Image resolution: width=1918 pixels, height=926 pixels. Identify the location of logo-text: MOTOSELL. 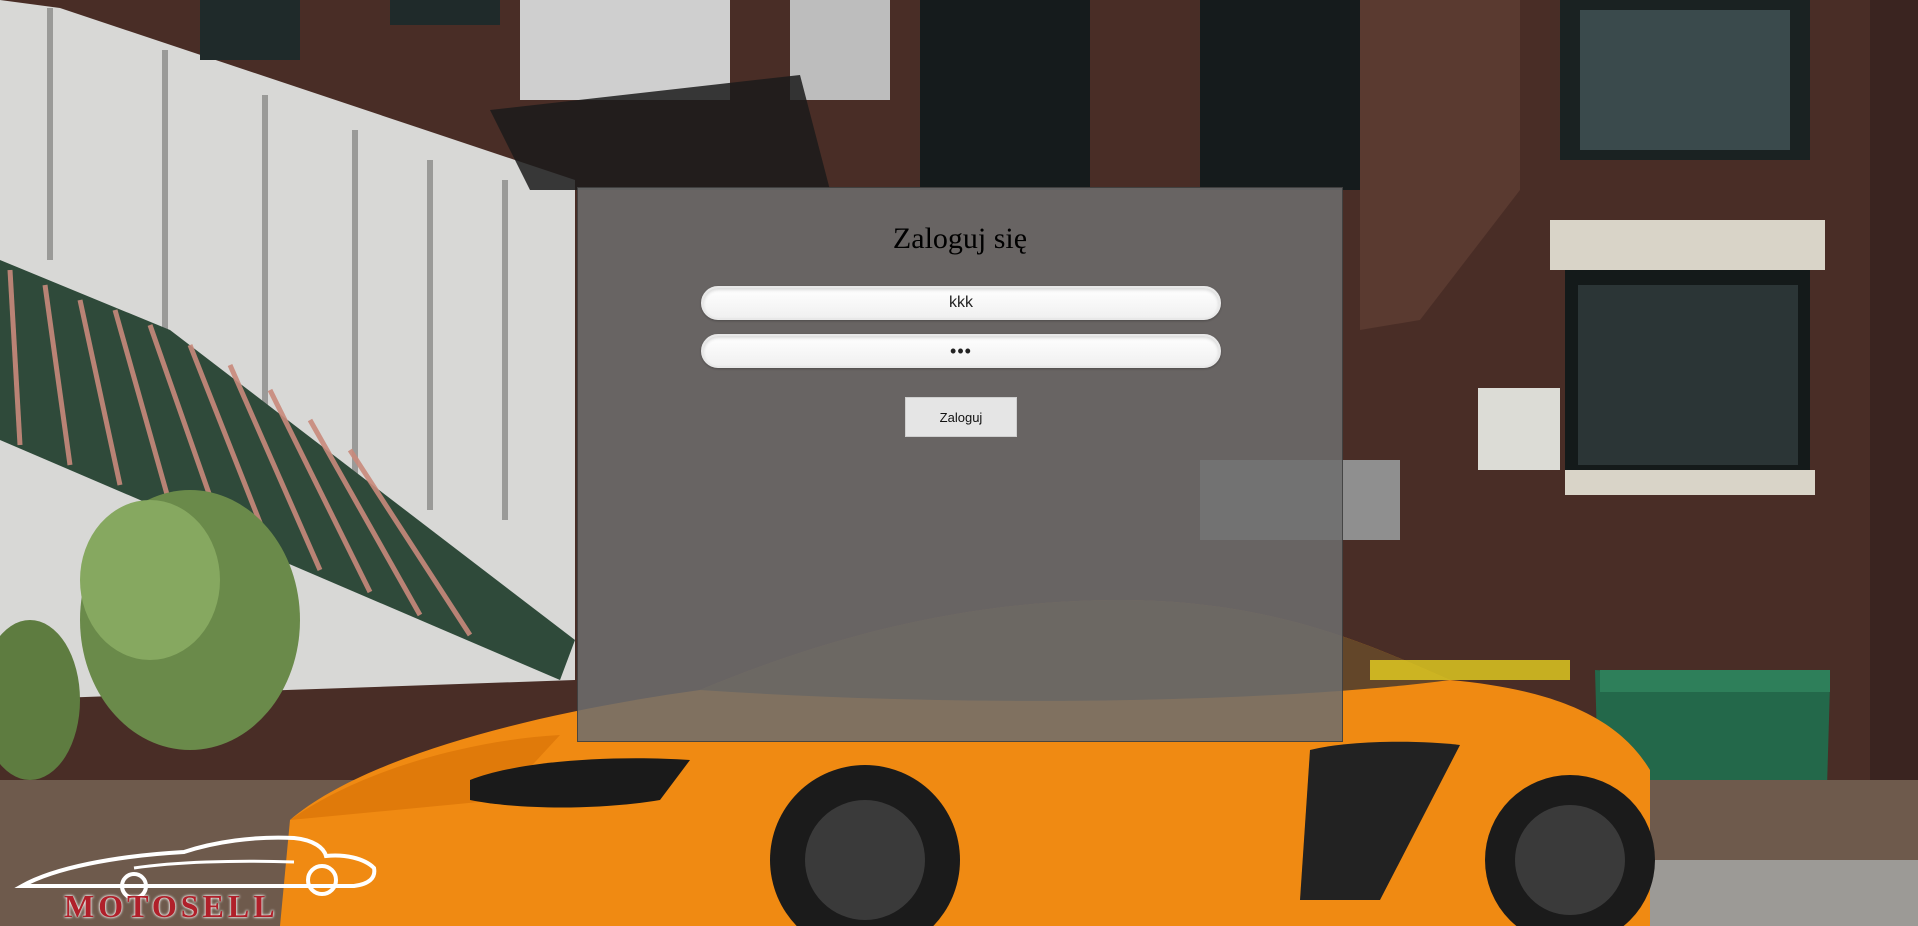
(171, 906).